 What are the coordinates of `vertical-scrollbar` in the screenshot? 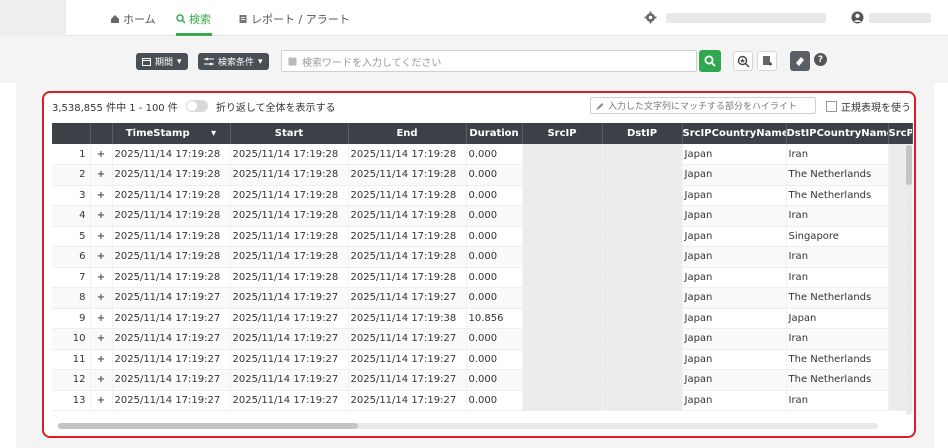 It's located at (909, 280).